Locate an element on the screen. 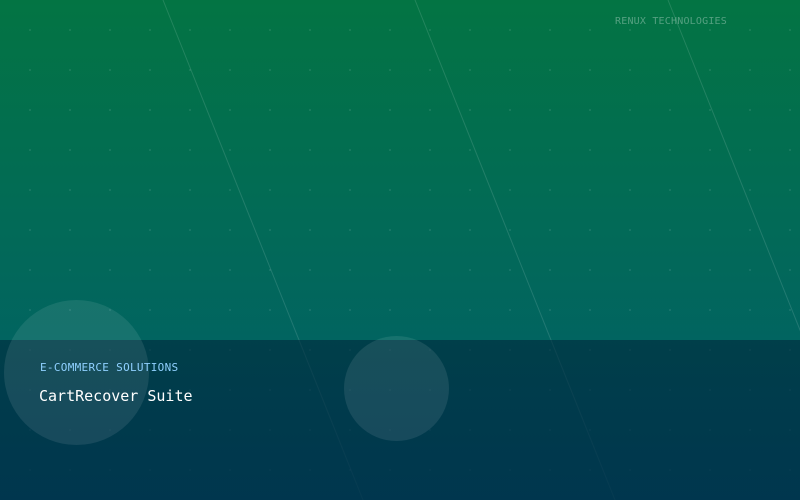 This screenshot has width=800, height=500. category-label: E-COMMERCE SOLUTIONS is located at coordinates (109, 367).